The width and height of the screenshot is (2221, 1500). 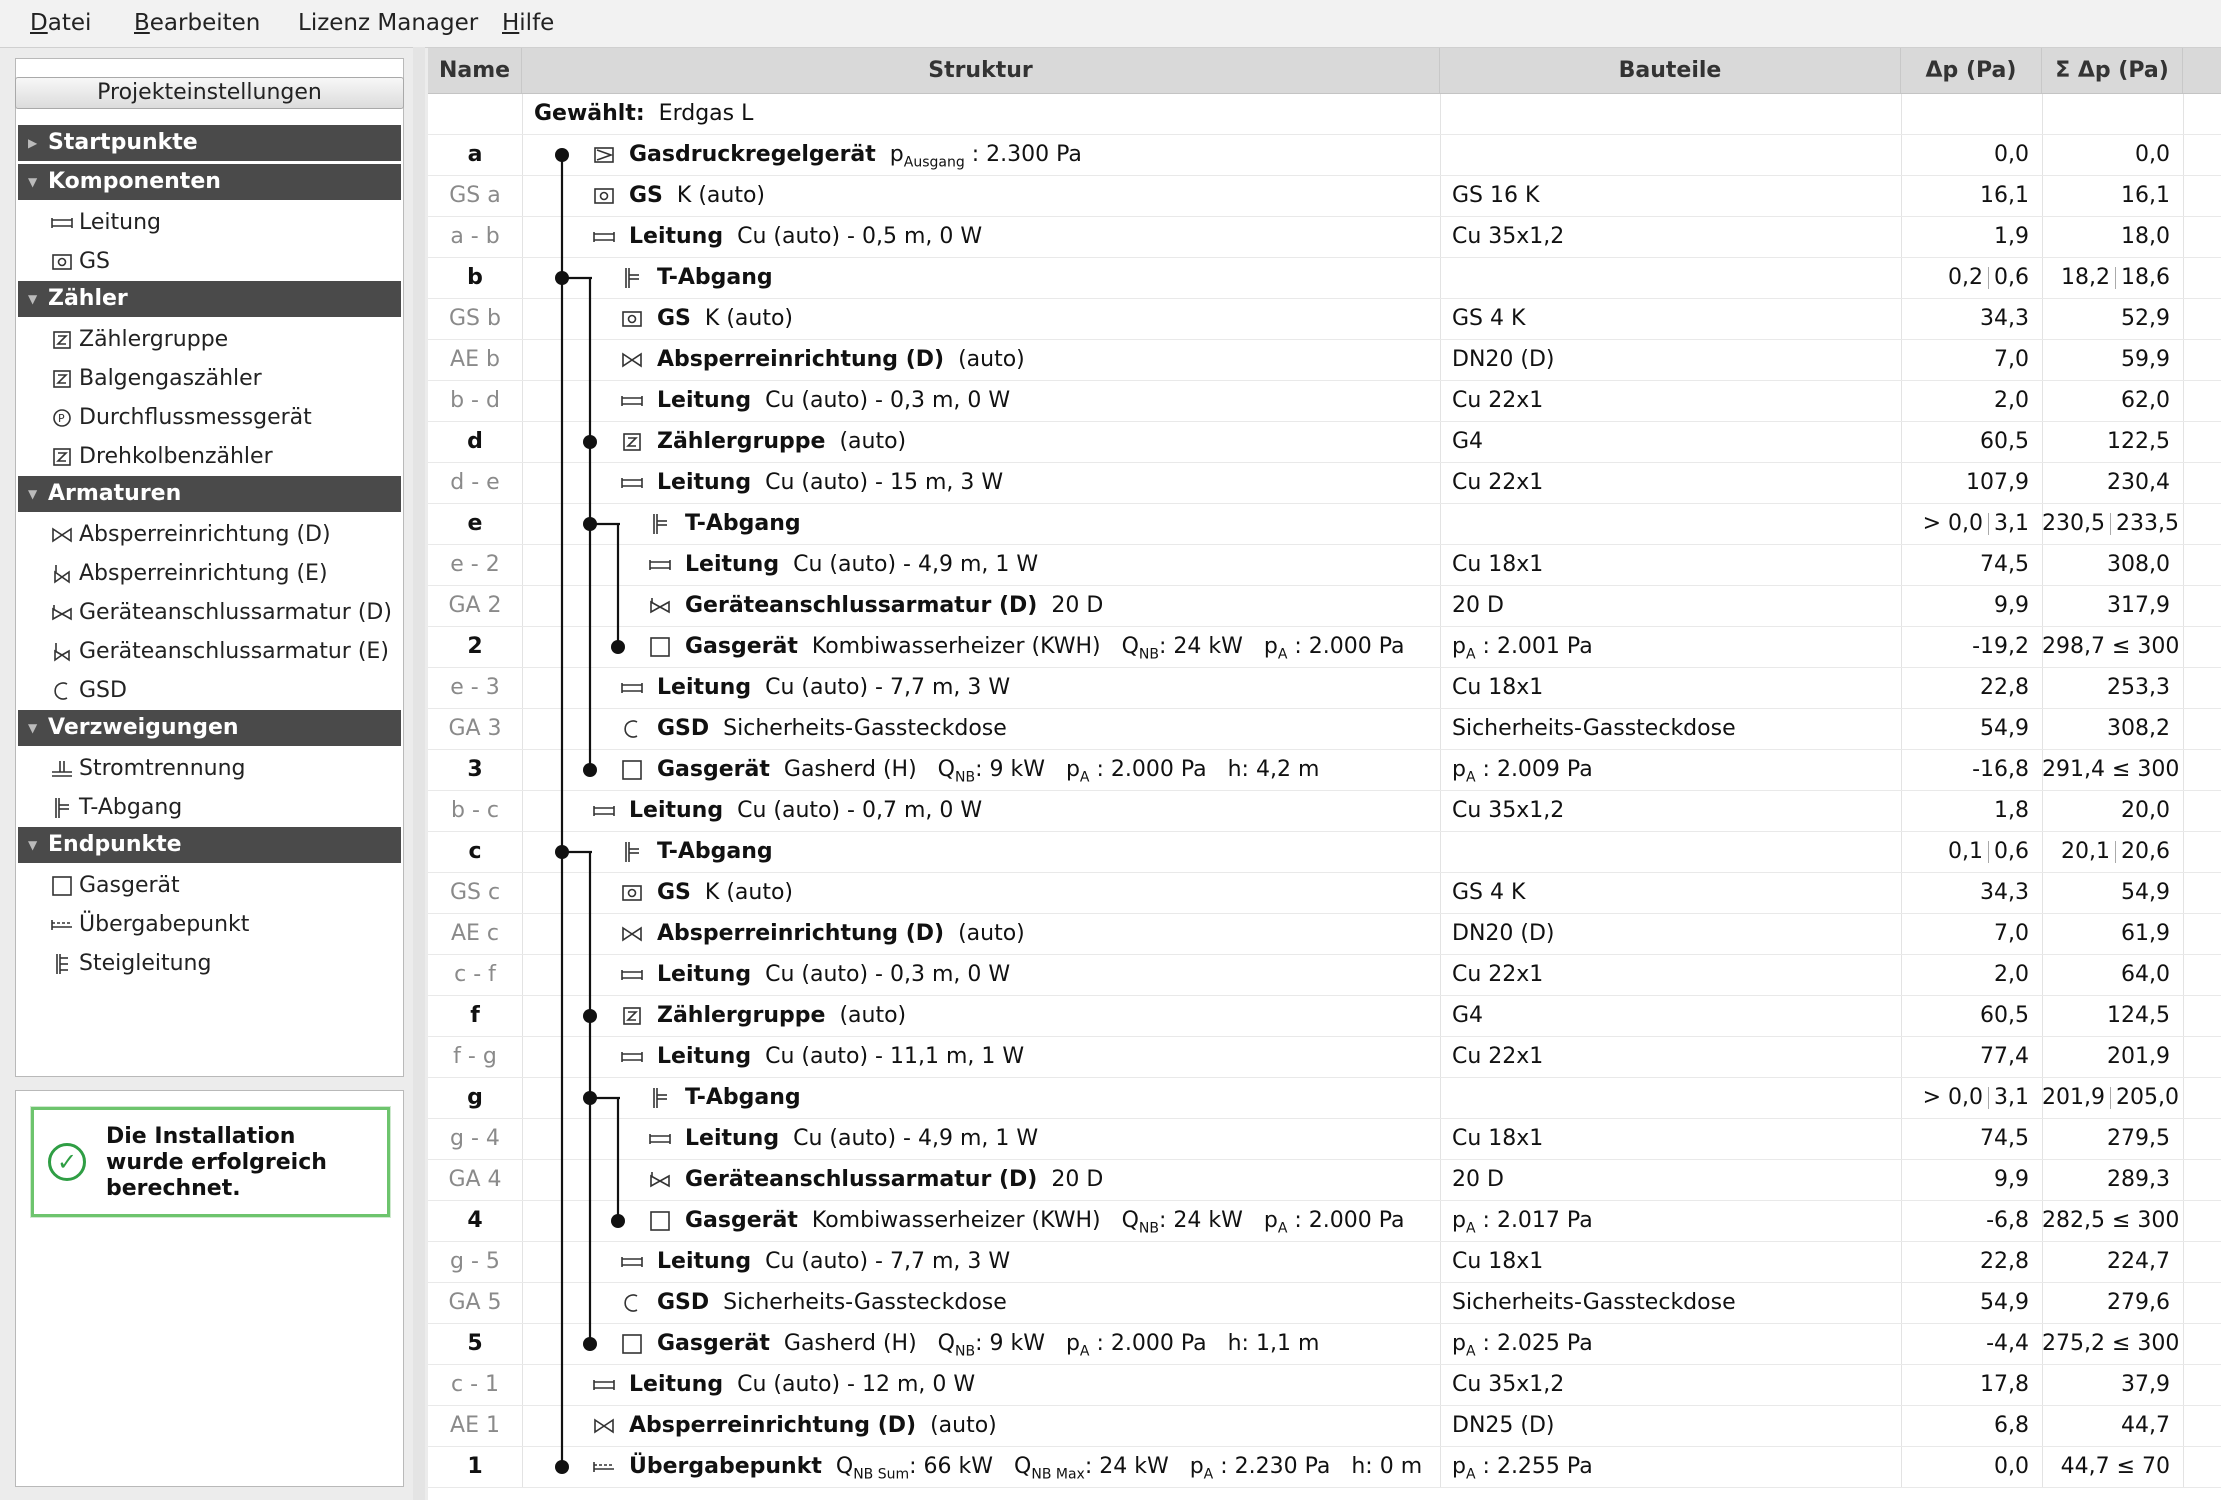 I want to click on triangle-down-icon: ▼, so click(x=33, y=845).